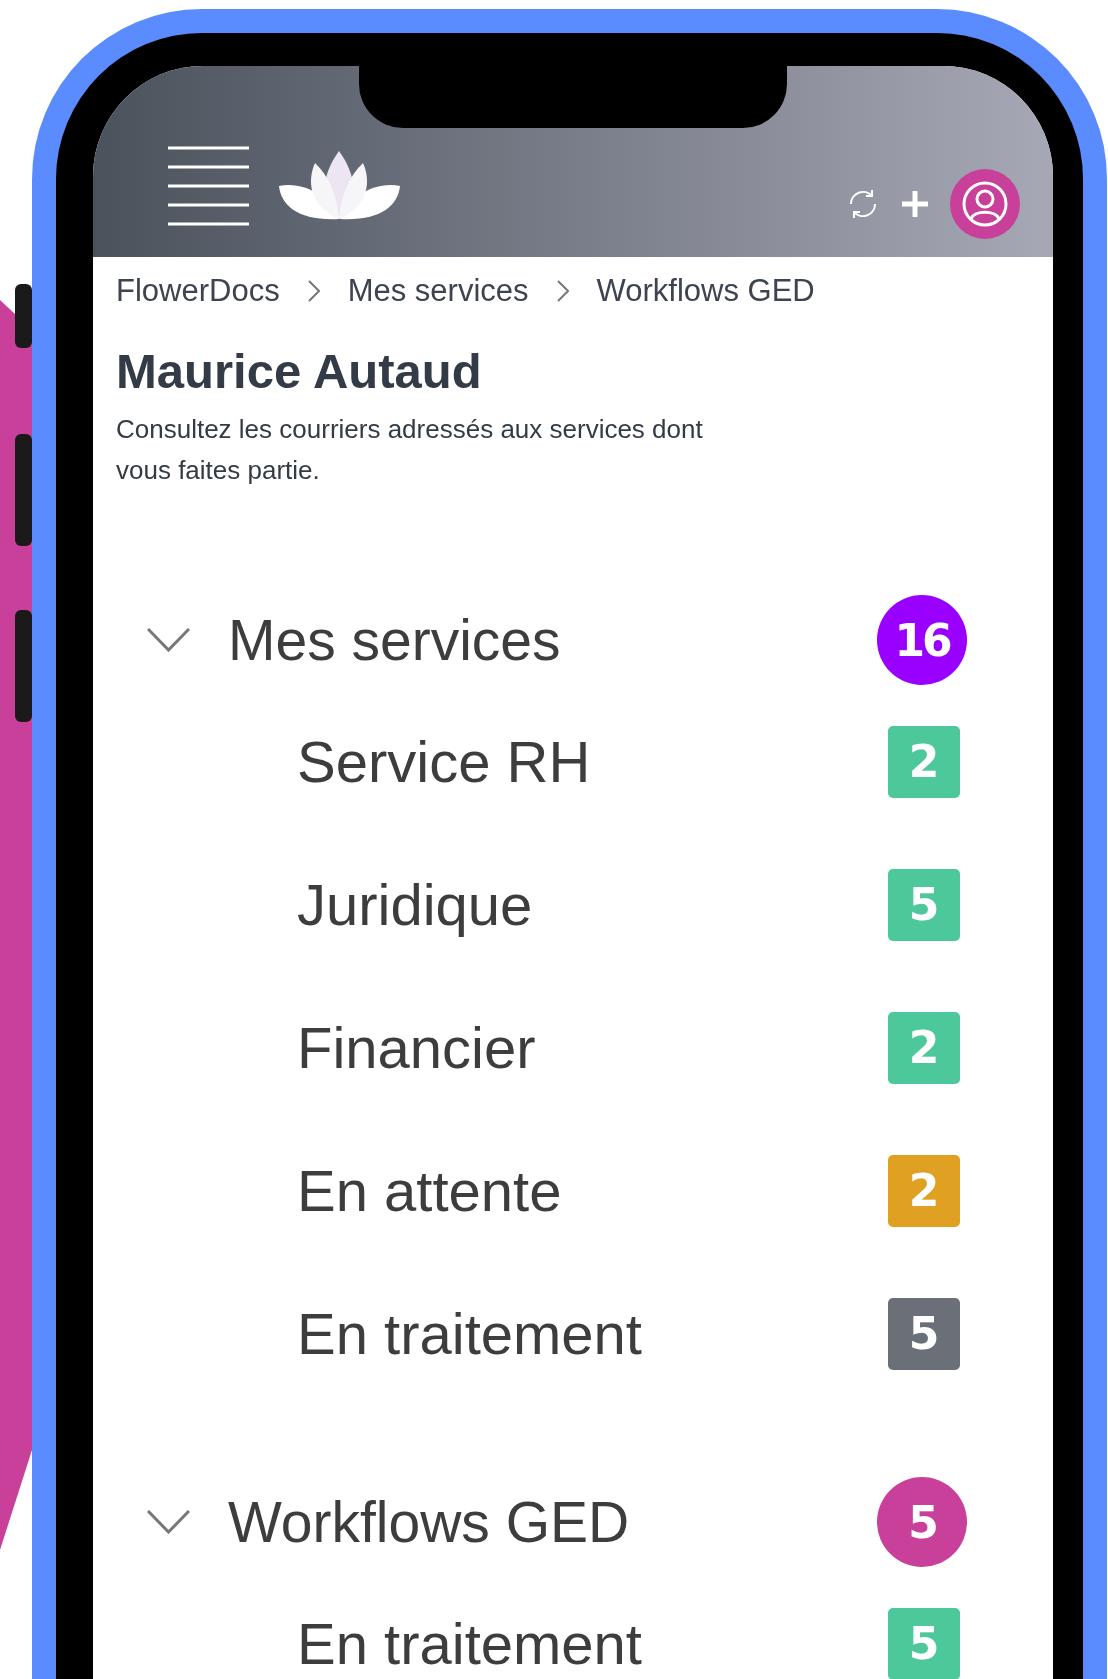 The width and height of the screenshot is (1108, 1679). Describe the element at coordinates (339, 185) in the screenshot. I see `lotus-logo-icon` at that location.